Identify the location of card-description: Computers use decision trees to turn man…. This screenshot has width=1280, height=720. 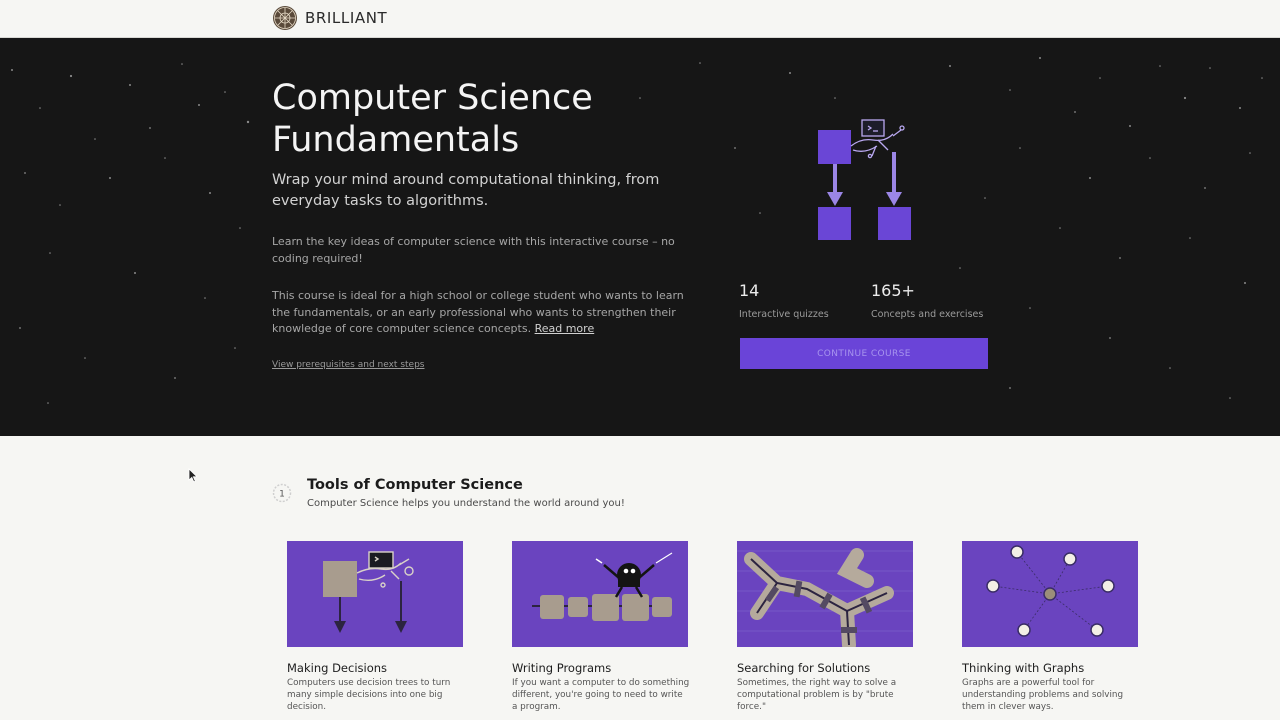
(369, 695).